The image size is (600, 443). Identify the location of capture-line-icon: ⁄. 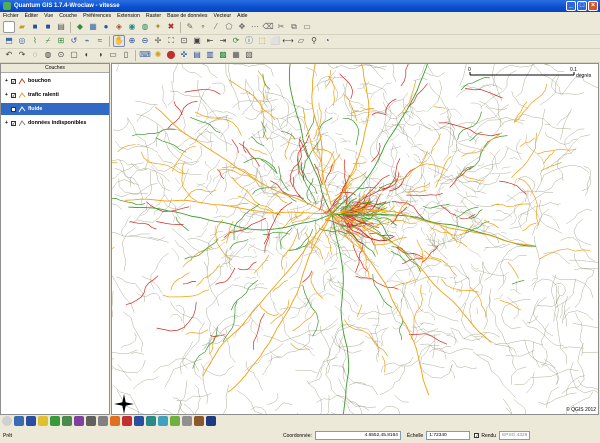
(216, 27).